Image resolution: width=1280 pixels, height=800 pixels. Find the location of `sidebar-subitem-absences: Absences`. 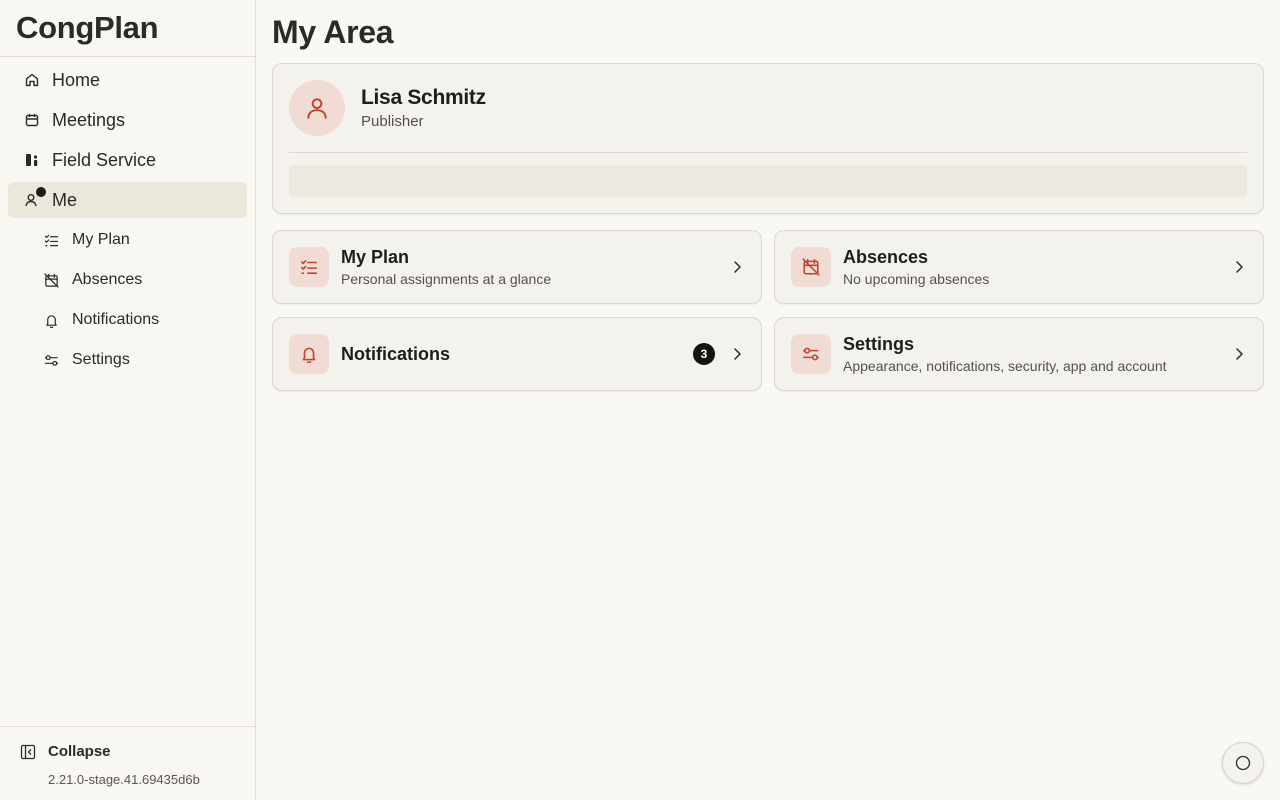

sidebar-subitem-absences: Absences is located at coordinates (127, 280).